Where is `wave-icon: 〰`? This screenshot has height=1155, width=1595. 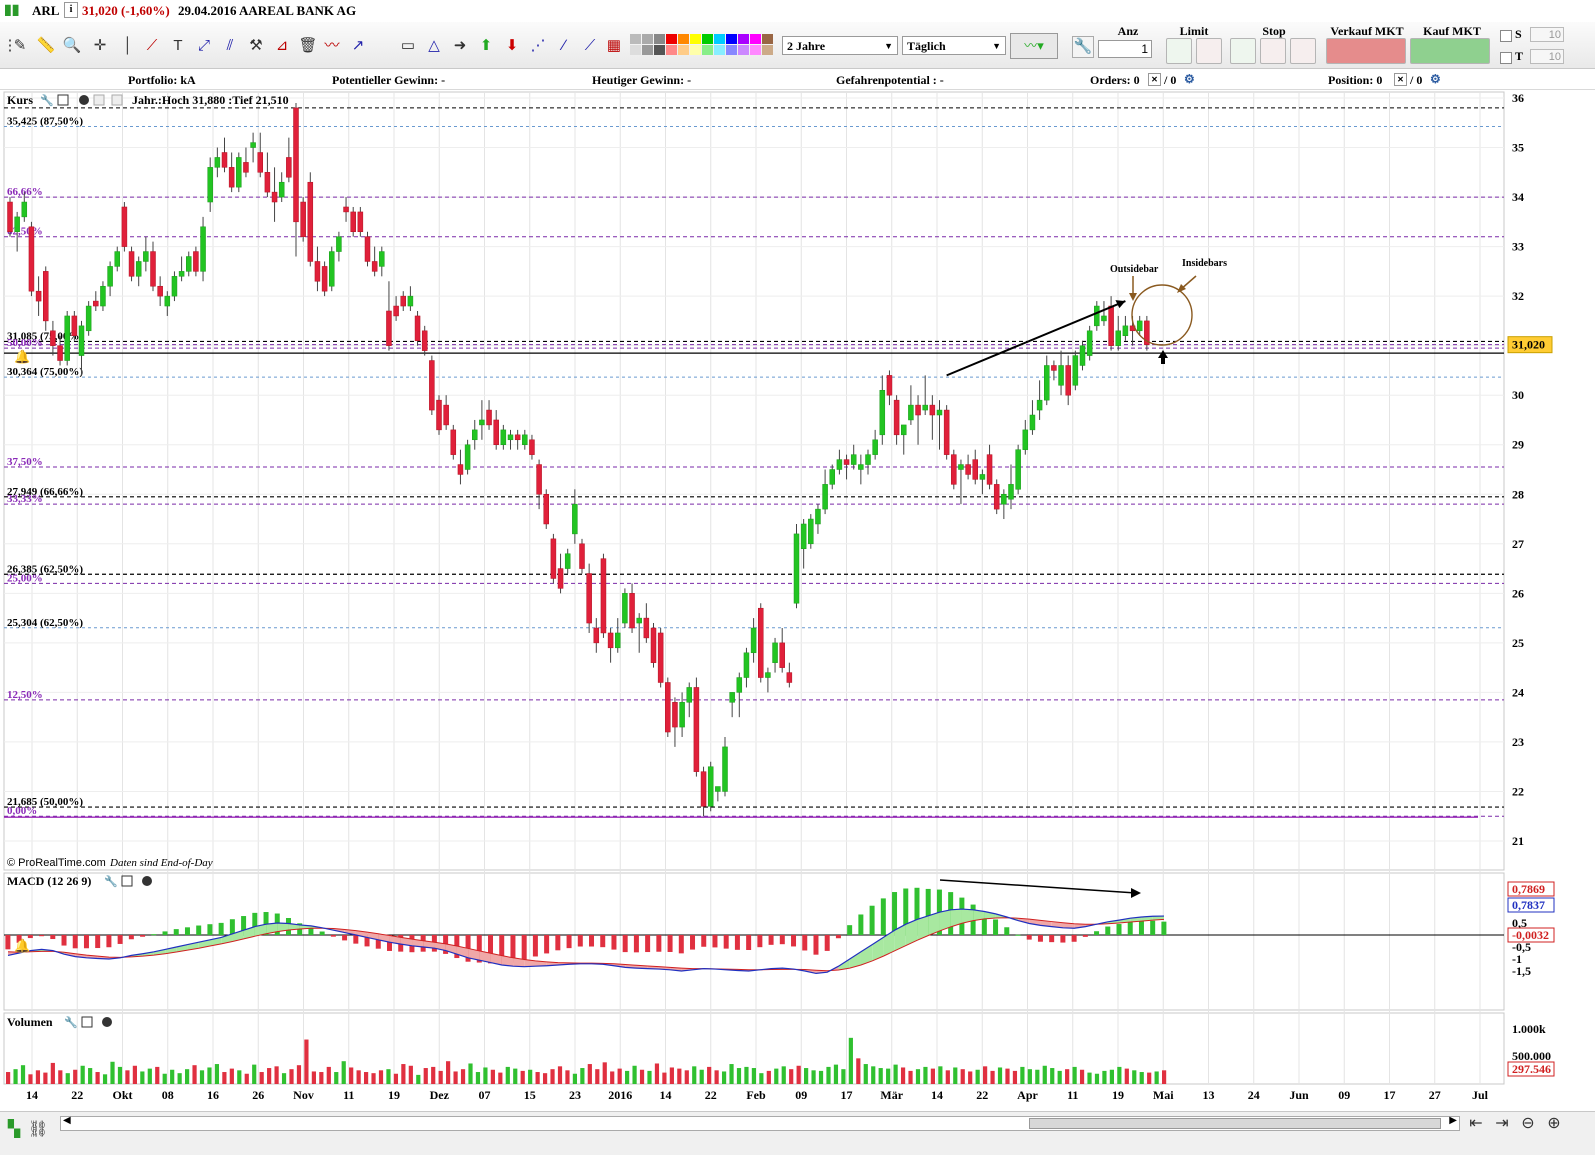
wave-icon: 〰 is located at coordinates (332, 46).